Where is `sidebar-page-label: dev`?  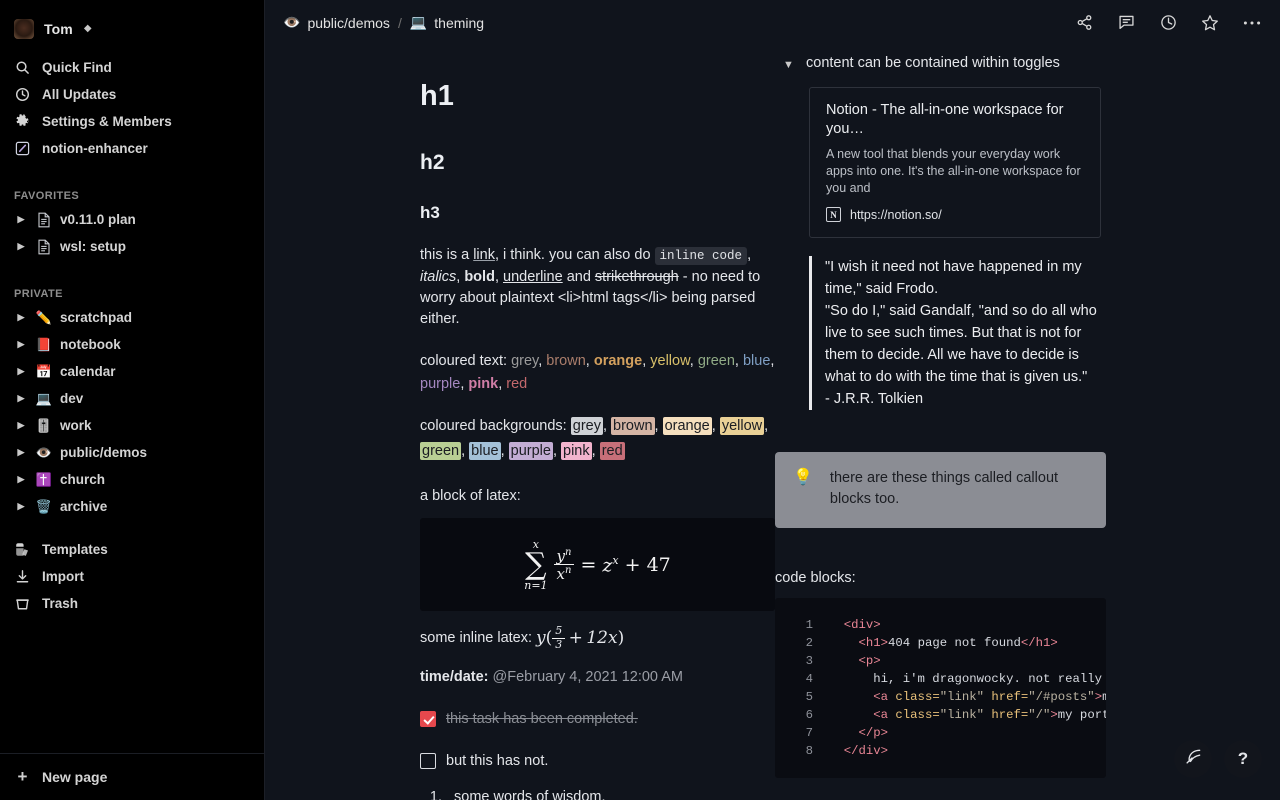 sidebar-page-label: dev is located at coordinates (72, 398).